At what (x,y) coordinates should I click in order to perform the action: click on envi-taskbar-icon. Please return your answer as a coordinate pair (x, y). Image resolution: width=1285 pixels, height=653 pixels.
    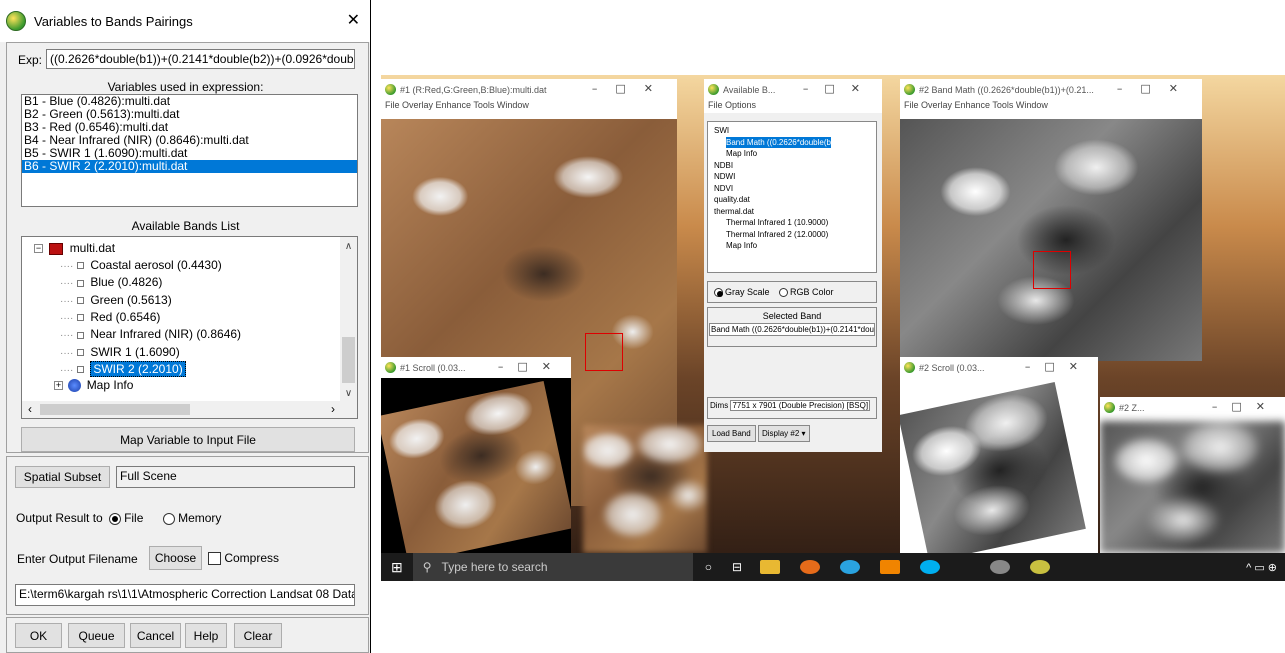
    Looking at the image, I should click on (1000, 567).